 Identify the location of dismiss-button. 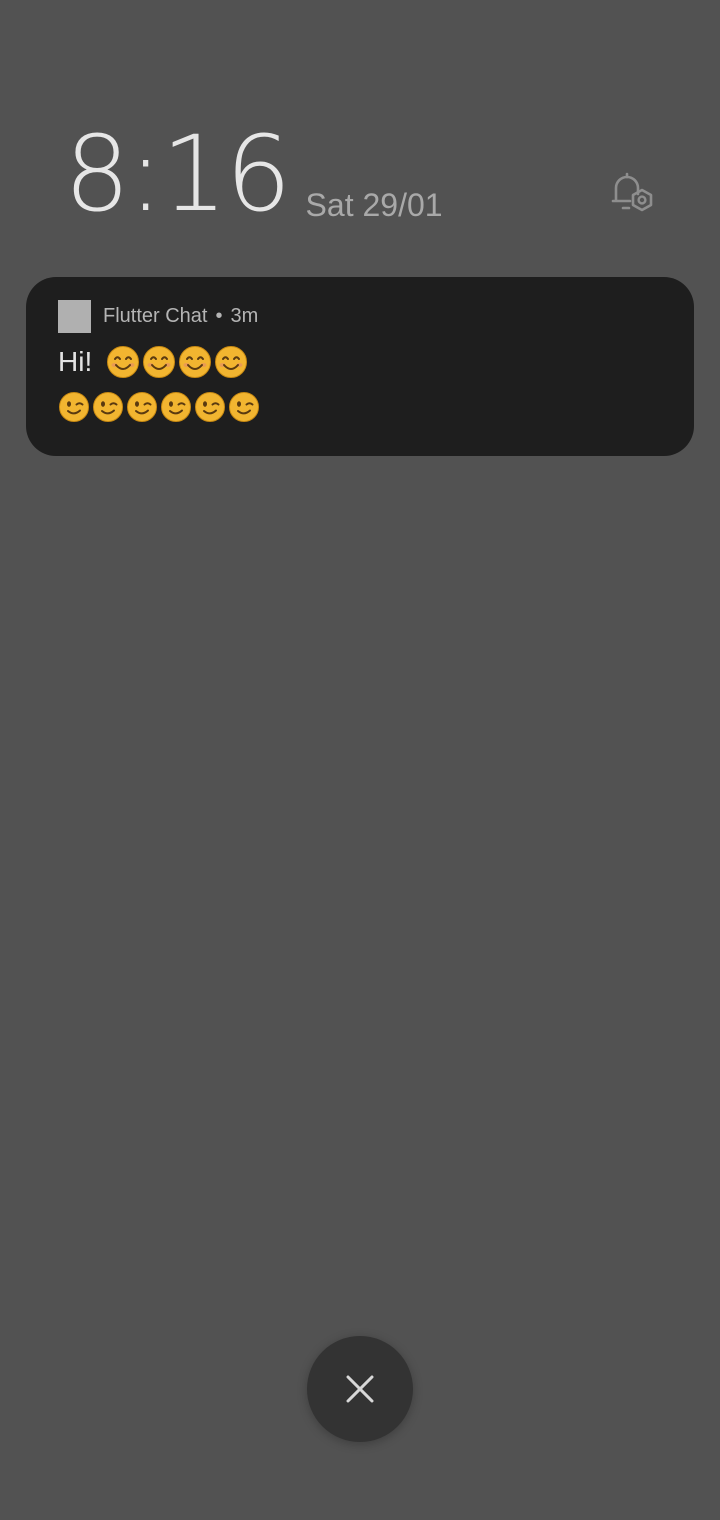
(360, 1389).